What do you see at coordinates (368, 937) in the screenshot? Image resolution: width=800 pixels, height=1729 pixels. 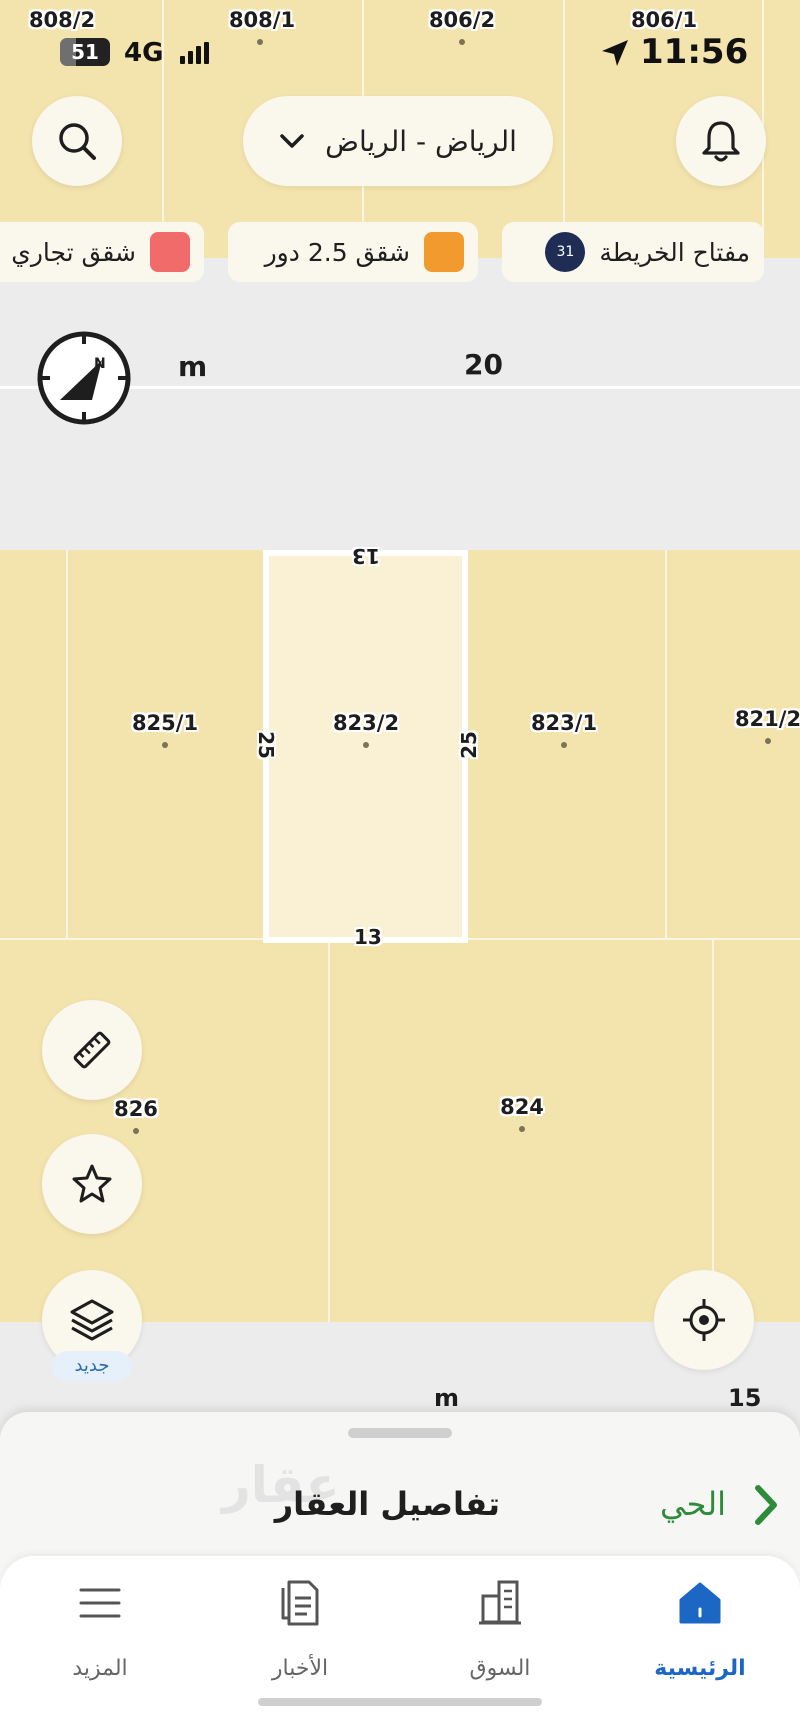 I see `dimension-bottom: 13` at bounding box center [368, 937].